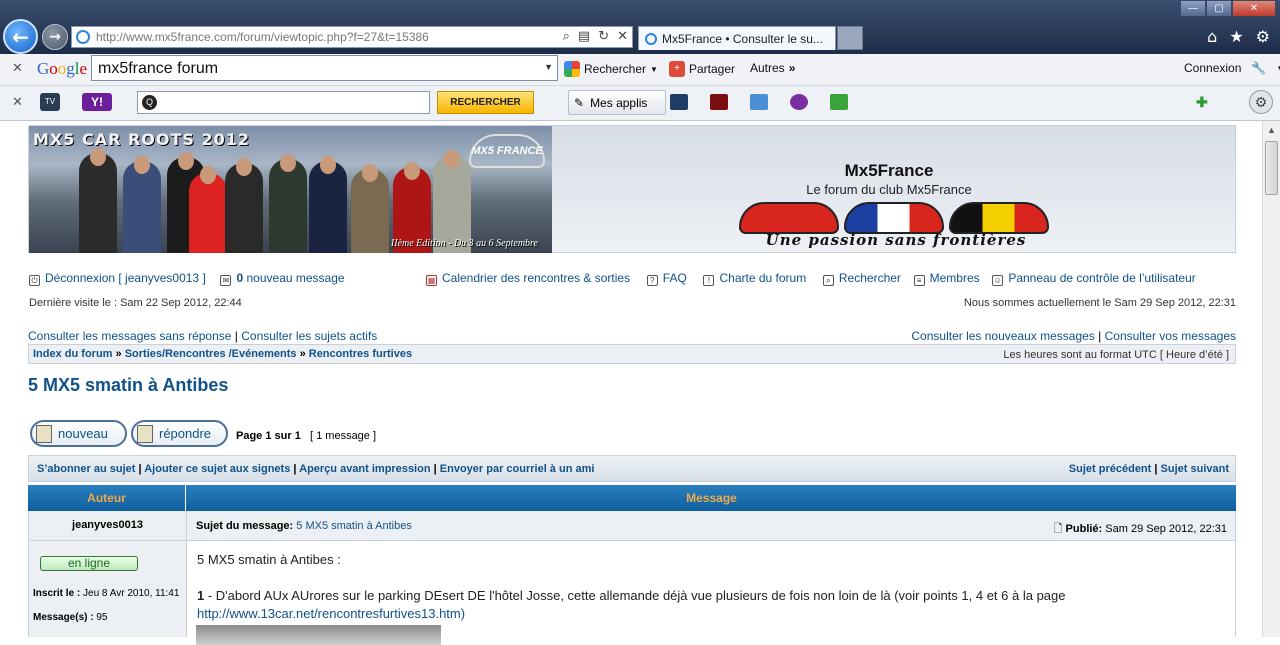 The height and width of the screenshot is (645, 1280). Describe the element at coordinates (72, 354) in the screenshot. I see `breadcrumb-index: Index du forum` at that location.